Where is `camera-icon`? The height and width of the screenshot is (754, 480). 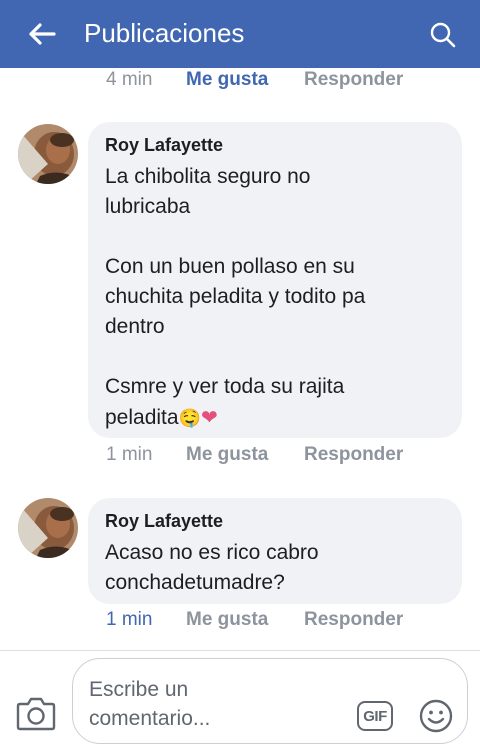 camera-icon is located at coordinates (36, 714).